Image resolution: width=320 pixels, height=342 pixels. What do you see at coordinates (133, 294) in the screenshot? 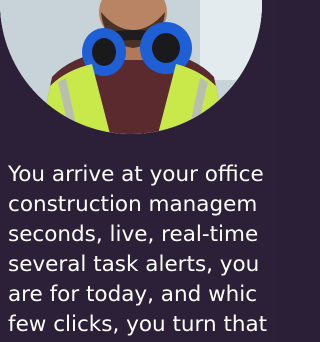
I see `story-line-5: are for today, and whic` at bounding box center [133, 294].